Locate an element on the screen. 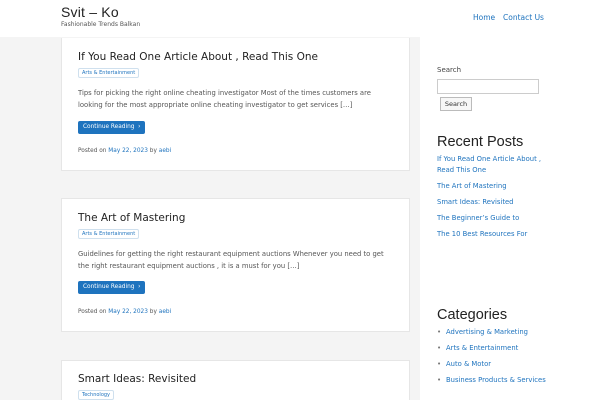 The width and height of the screenshot is (600, 400). recent-post-link: The Art of Mastering is located at coordinates (492, 186).